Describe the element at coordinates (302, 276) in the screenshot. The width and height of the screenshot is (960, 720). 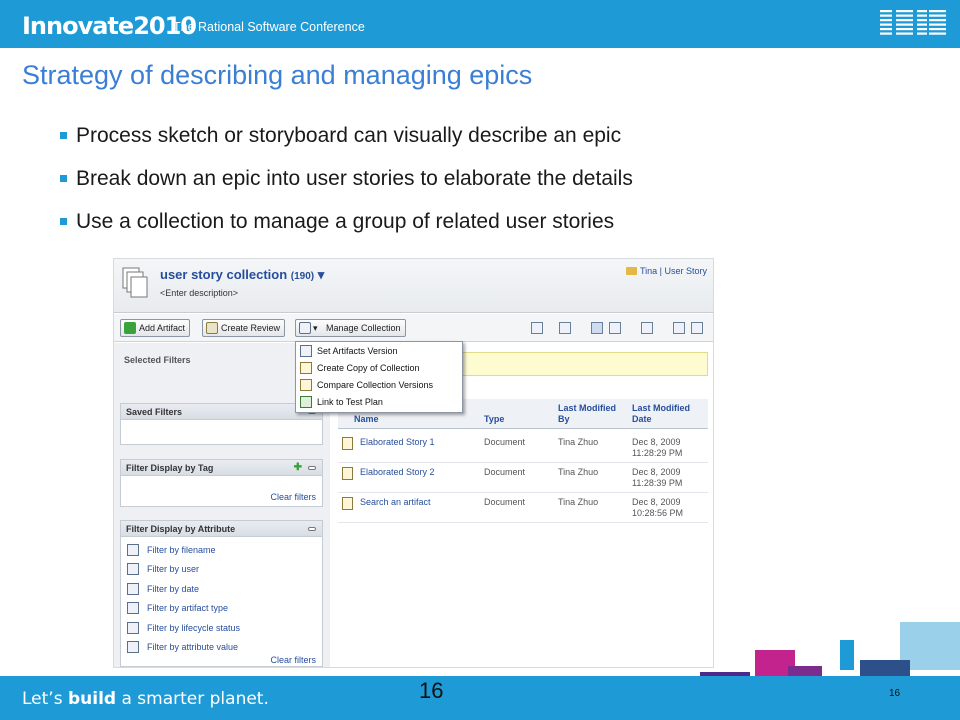
I see `collection-count: (190)` at that location.